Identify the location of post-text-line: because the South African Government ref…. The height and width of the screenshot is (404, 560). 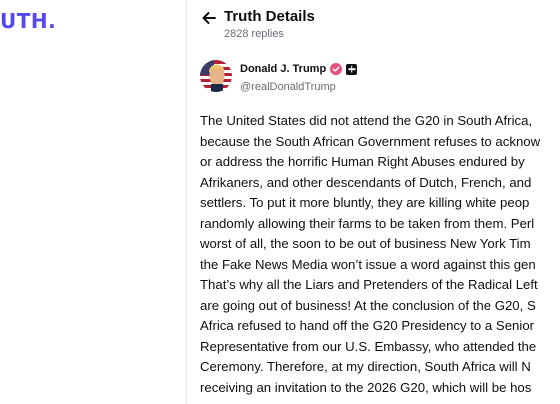
(370, 141).